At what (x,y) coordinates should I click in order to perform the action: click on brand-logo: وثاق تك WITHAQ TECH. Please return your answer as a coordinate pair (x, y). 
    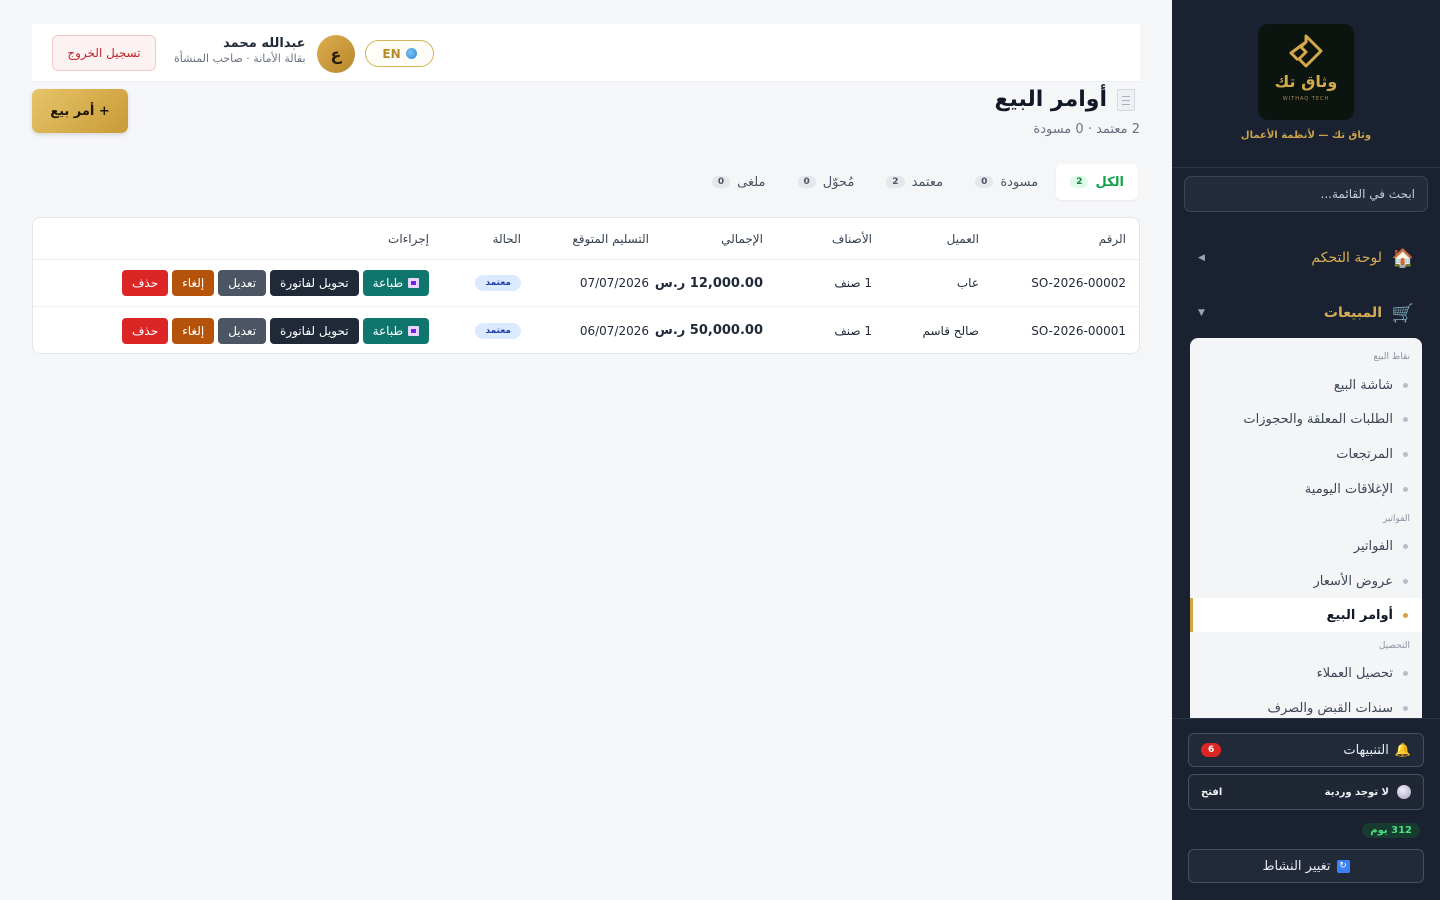
    Looking at the image, I should click on (1306, 72).